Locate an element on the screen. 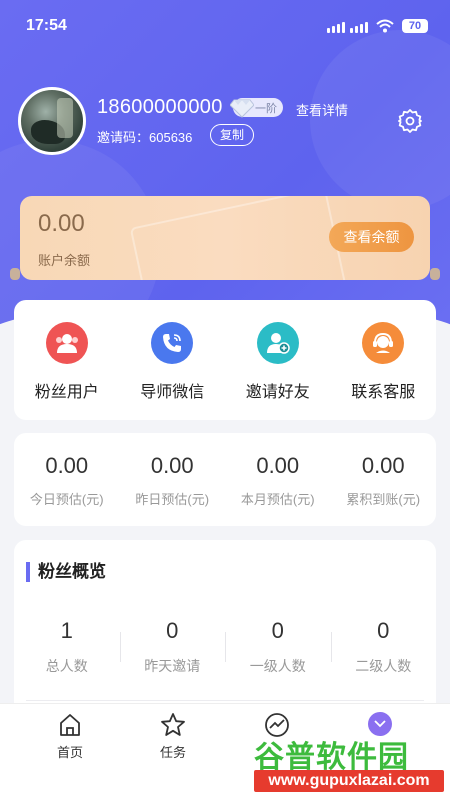 Image resolution: width=450 pixels, height=800 pixels. menu-panel: 粉丝用户 导师微信 邀请好友 联系客服 is located at coordinates (225, 360).